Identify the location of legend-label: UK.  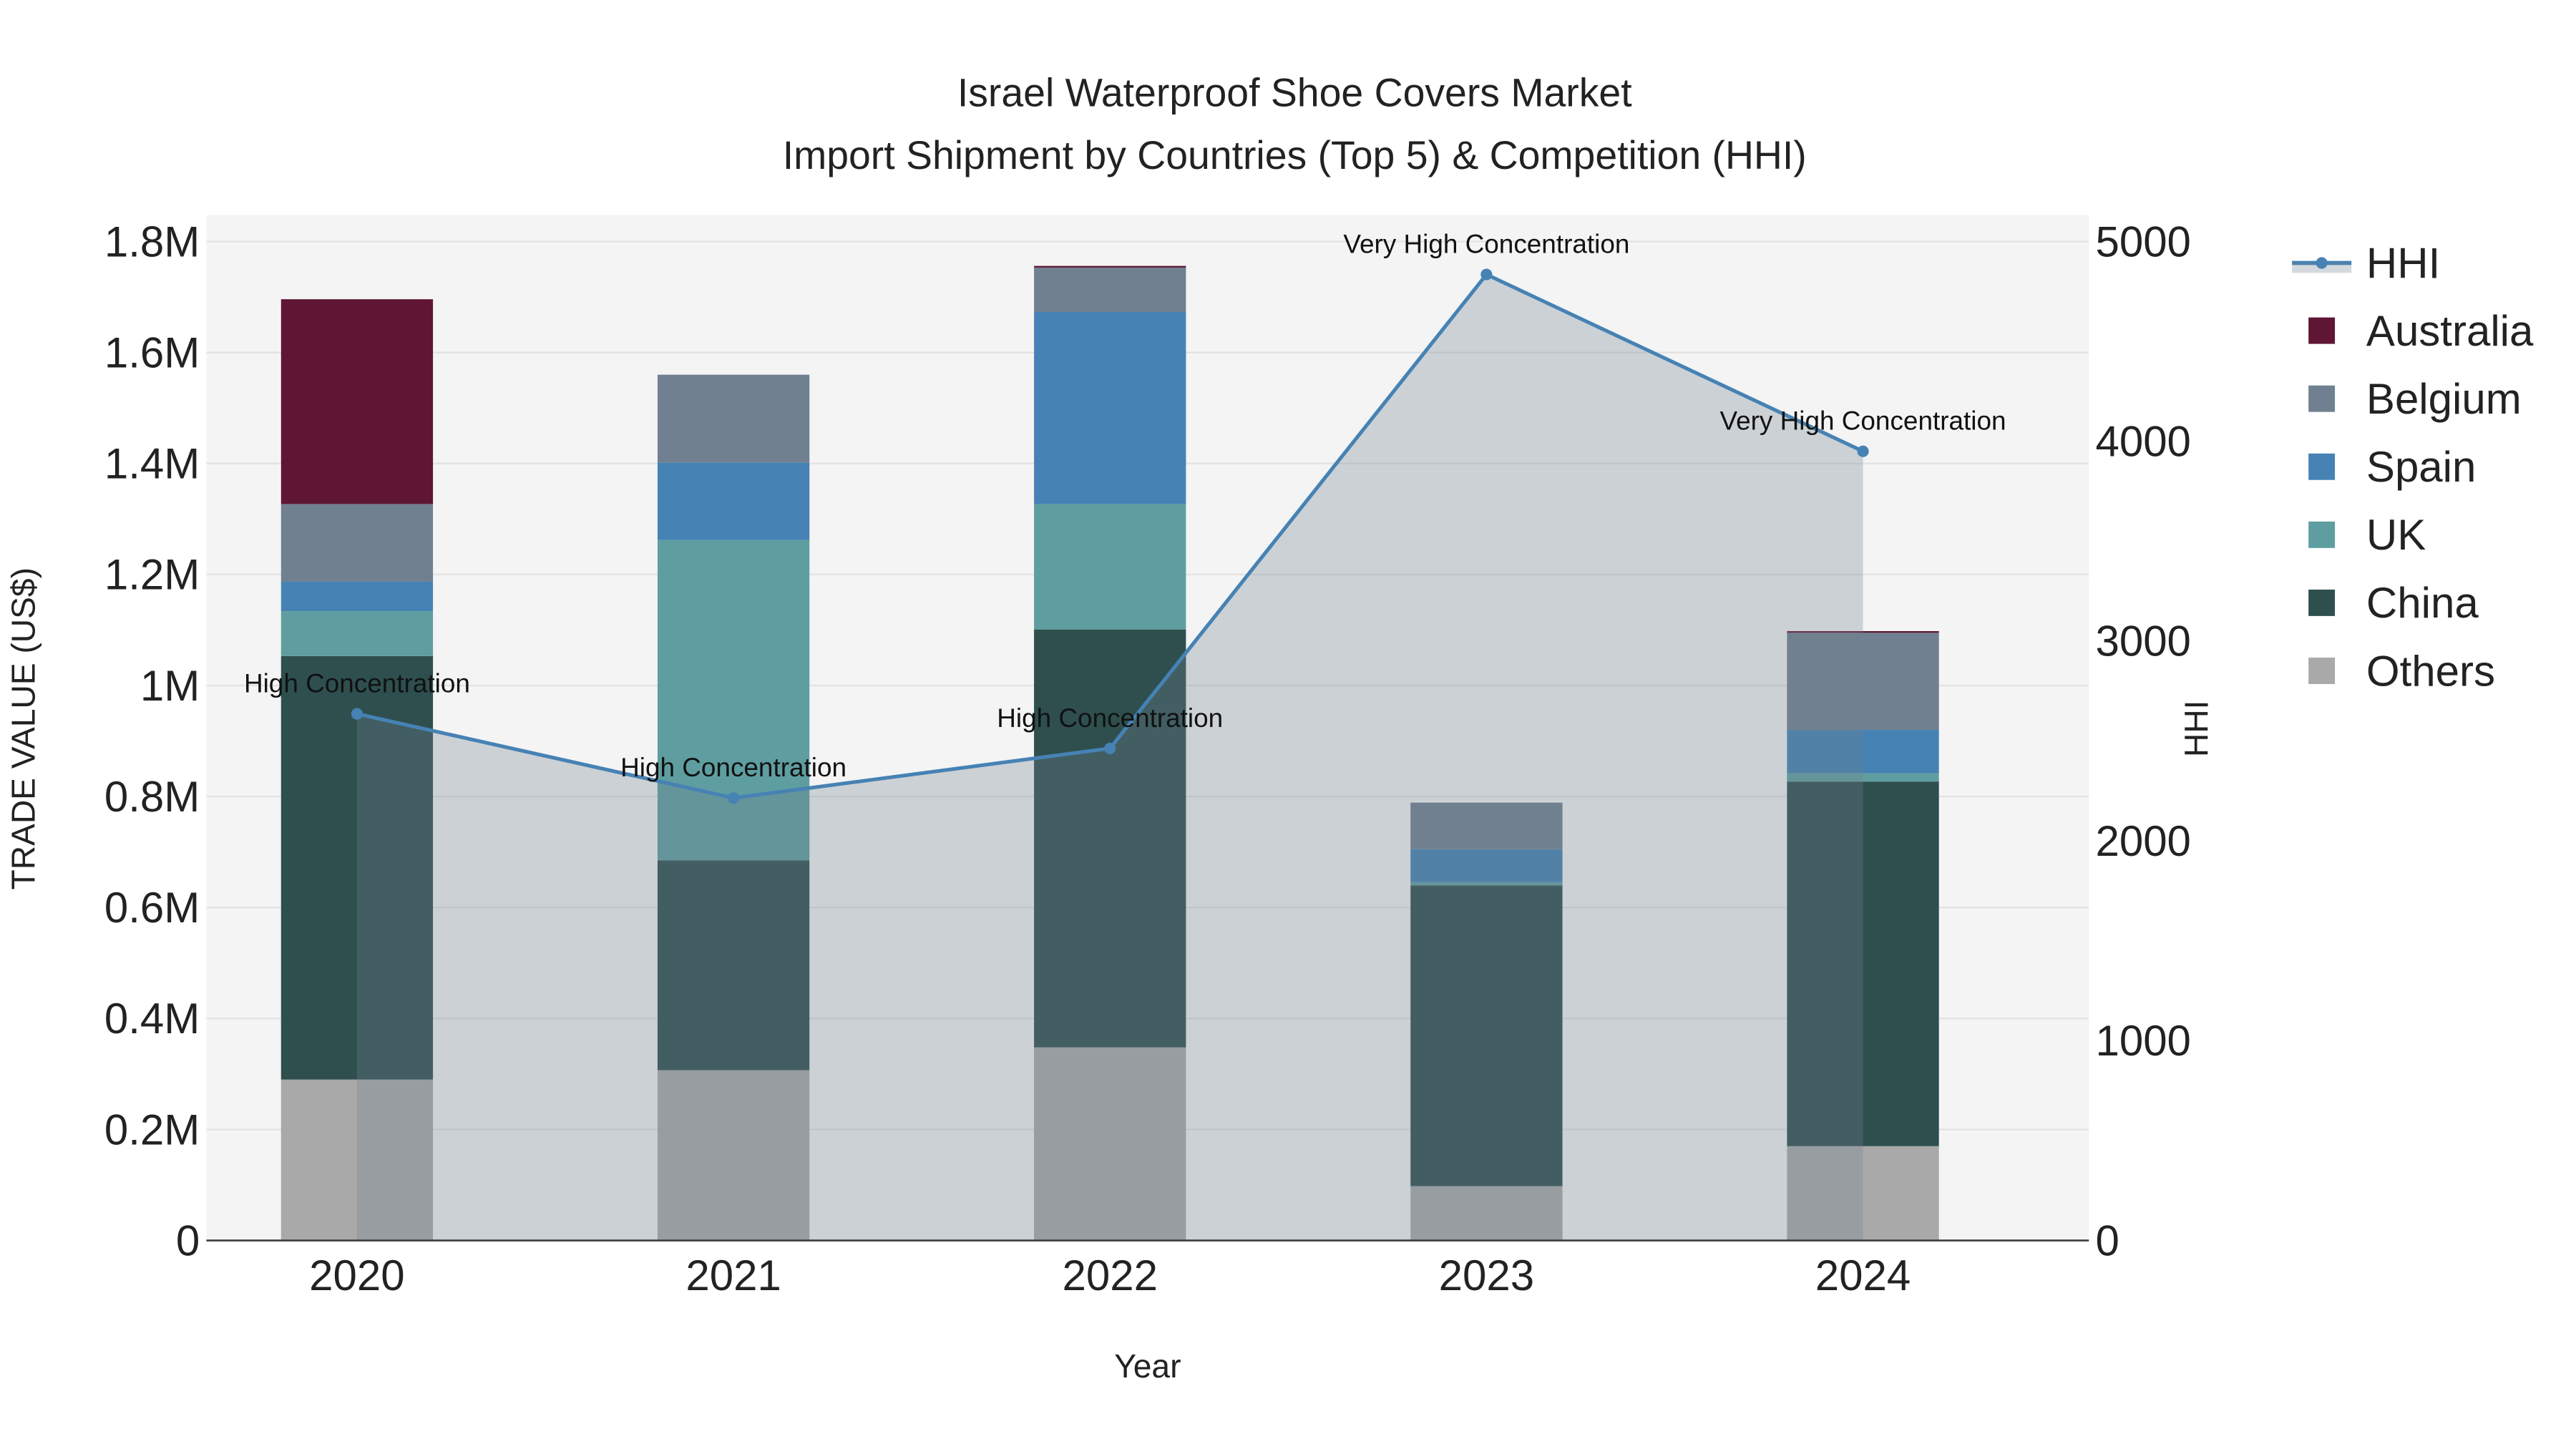
(2396, 535).